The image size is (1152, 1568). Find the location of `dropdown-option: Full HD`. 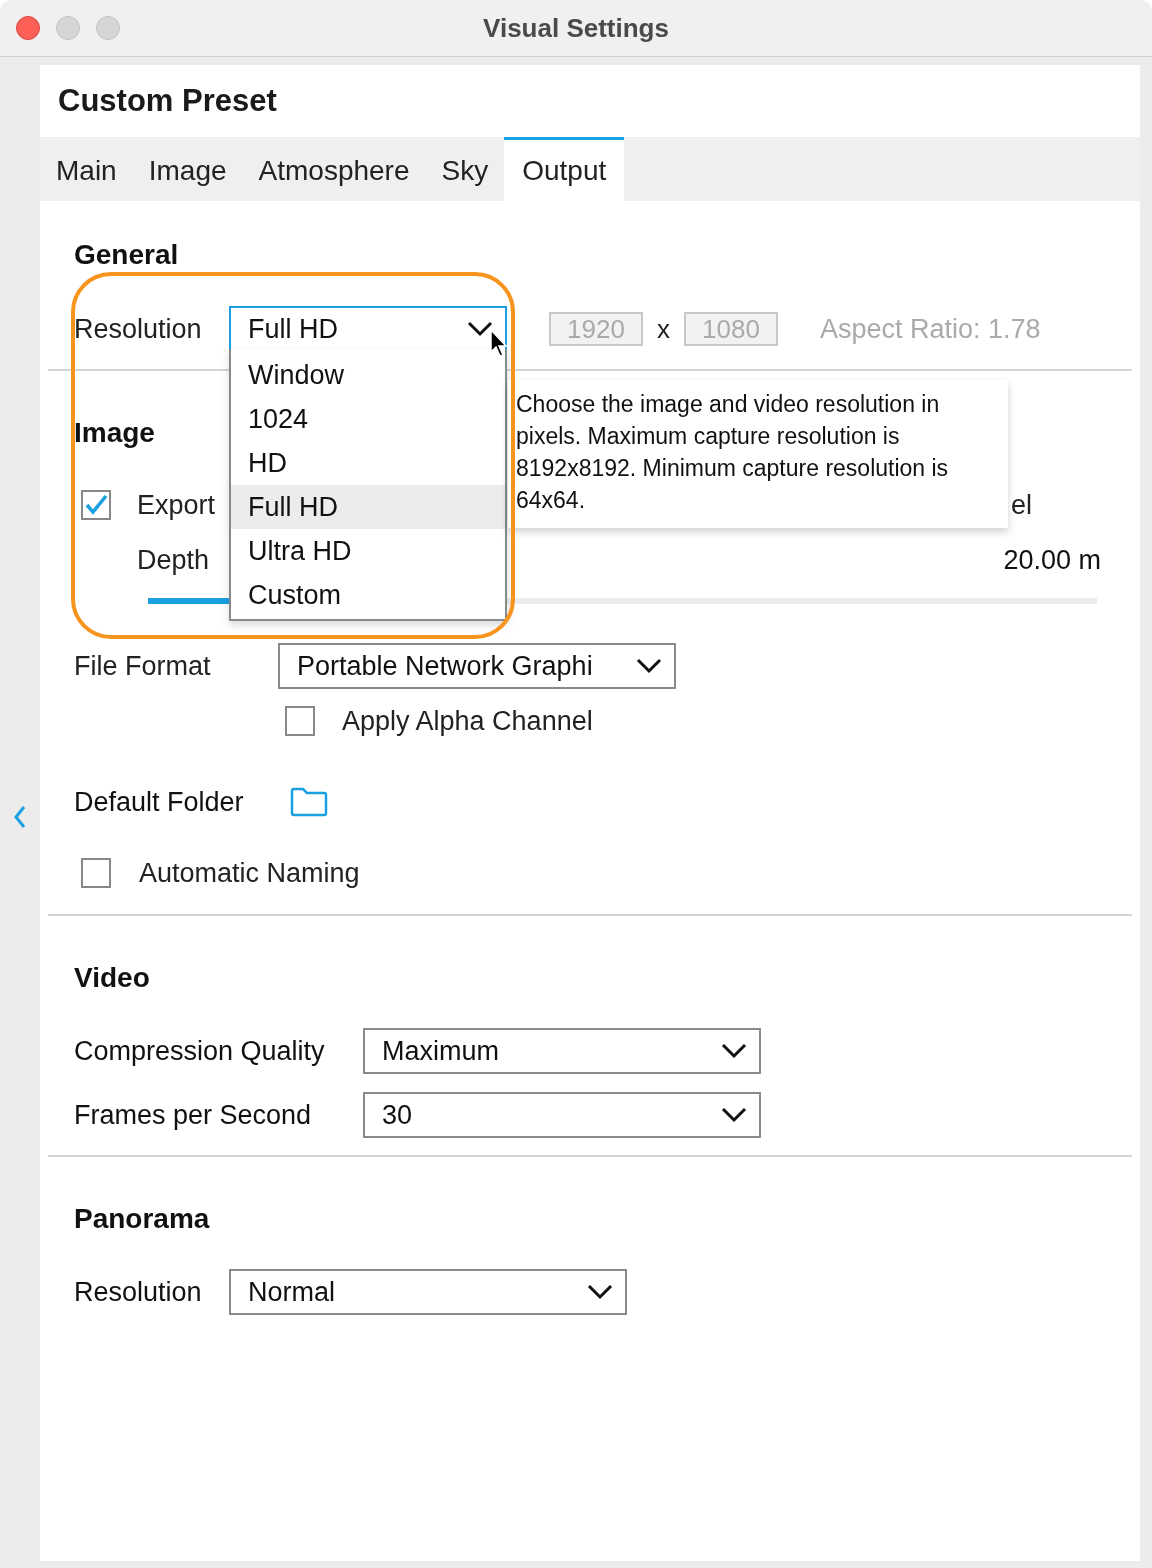

dropdown-option: Full HD is located at coordinates (368, 507).